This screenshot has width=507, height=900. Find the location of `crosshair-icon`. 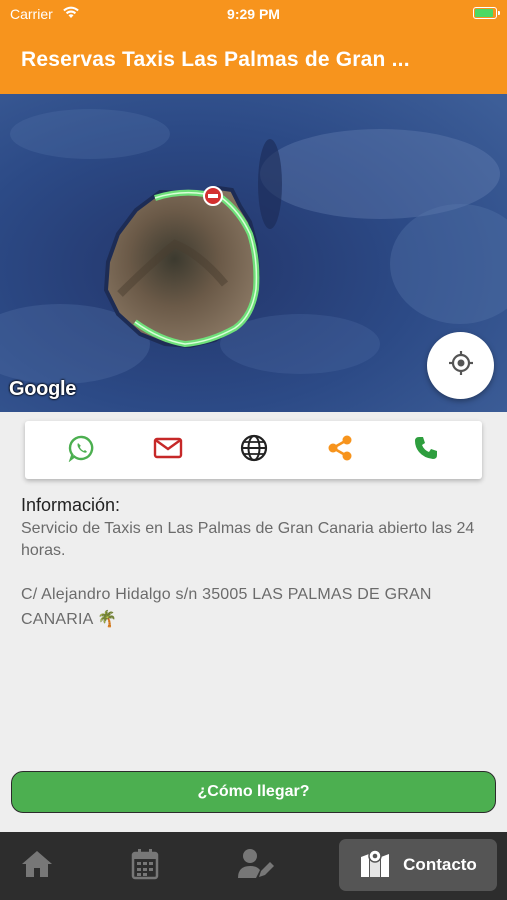

crosshair-icon is located at coordinates (461, 365).